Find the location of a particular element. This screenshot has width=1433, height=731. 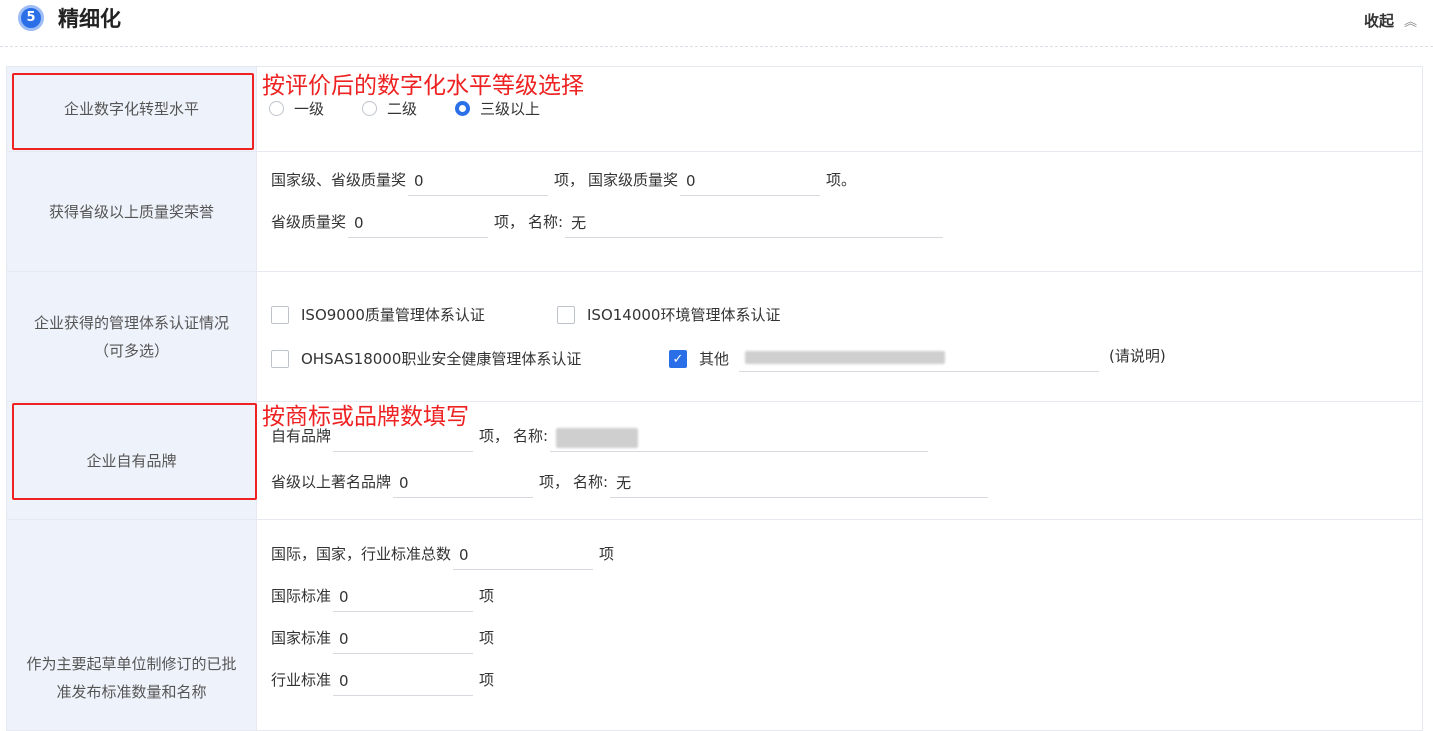

checkbox-iso14000: ISO14000环境管理体系认证 is located at coordinates (668, 314).